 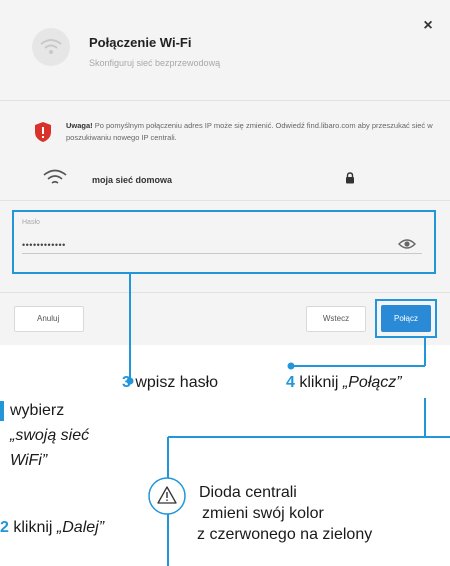 What do you see at coordinates (4, 527) in the screenshot?
I see `step2-number: 2` at bounding box center [4, 527].